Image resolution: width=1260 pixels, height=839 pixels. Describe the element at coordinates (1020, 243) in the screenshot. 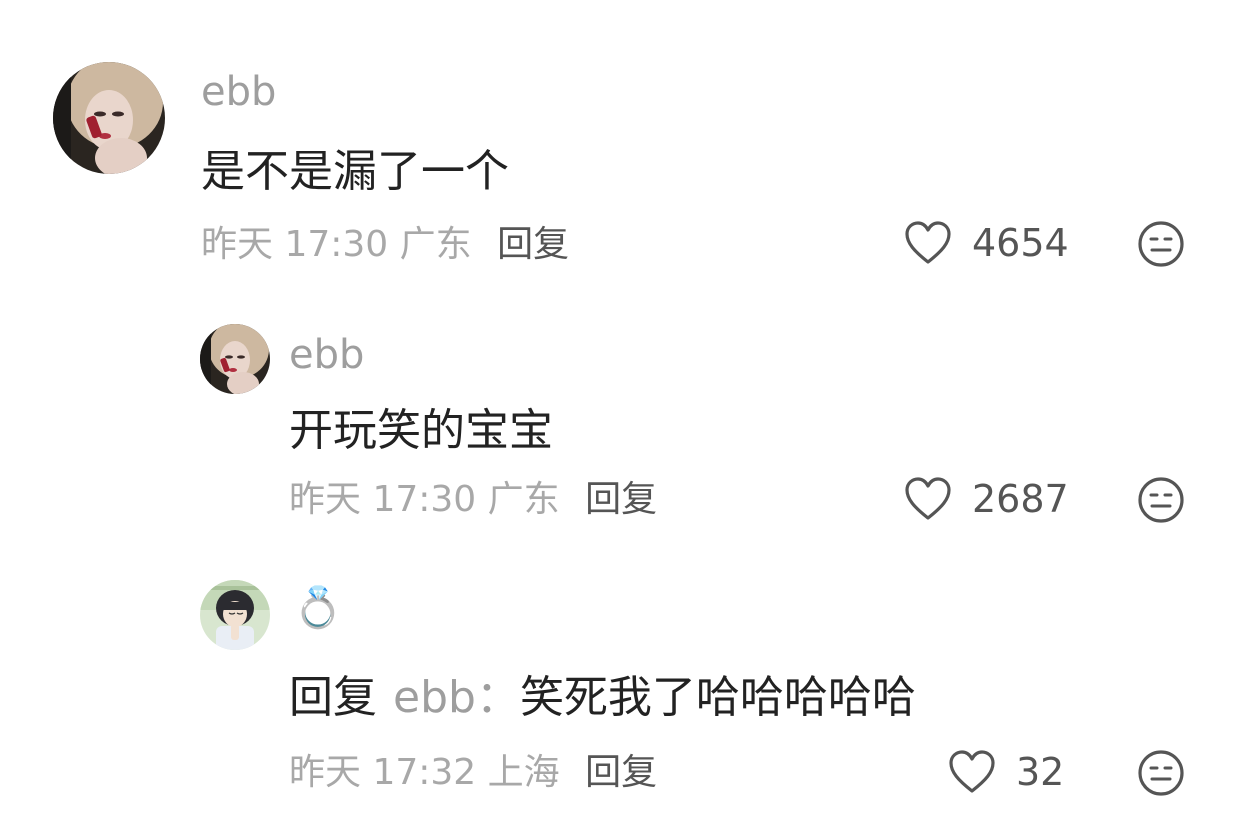

I see `like-count: 4654` at that location.